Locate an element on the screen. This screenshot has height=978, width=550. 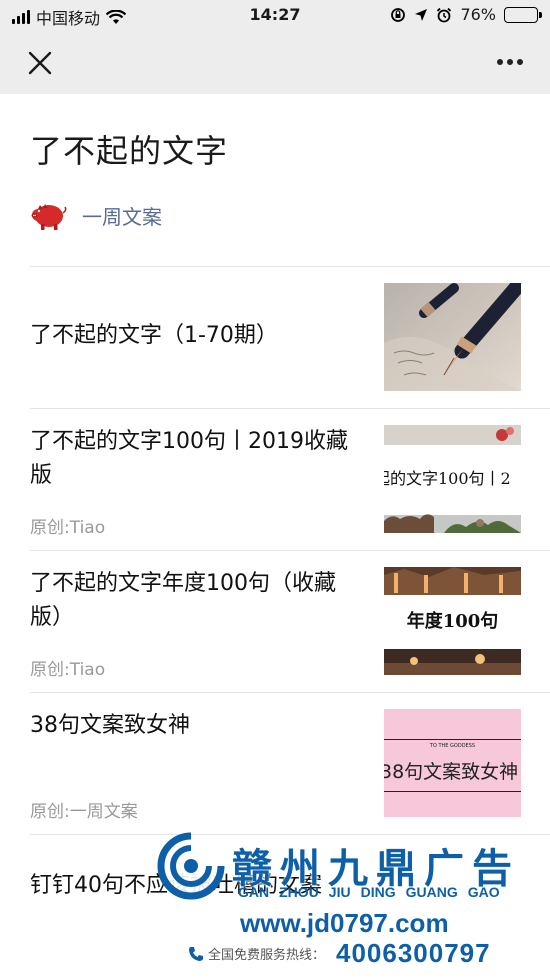
pinyin-syllable: GAN is located at coordinates (254, 892).